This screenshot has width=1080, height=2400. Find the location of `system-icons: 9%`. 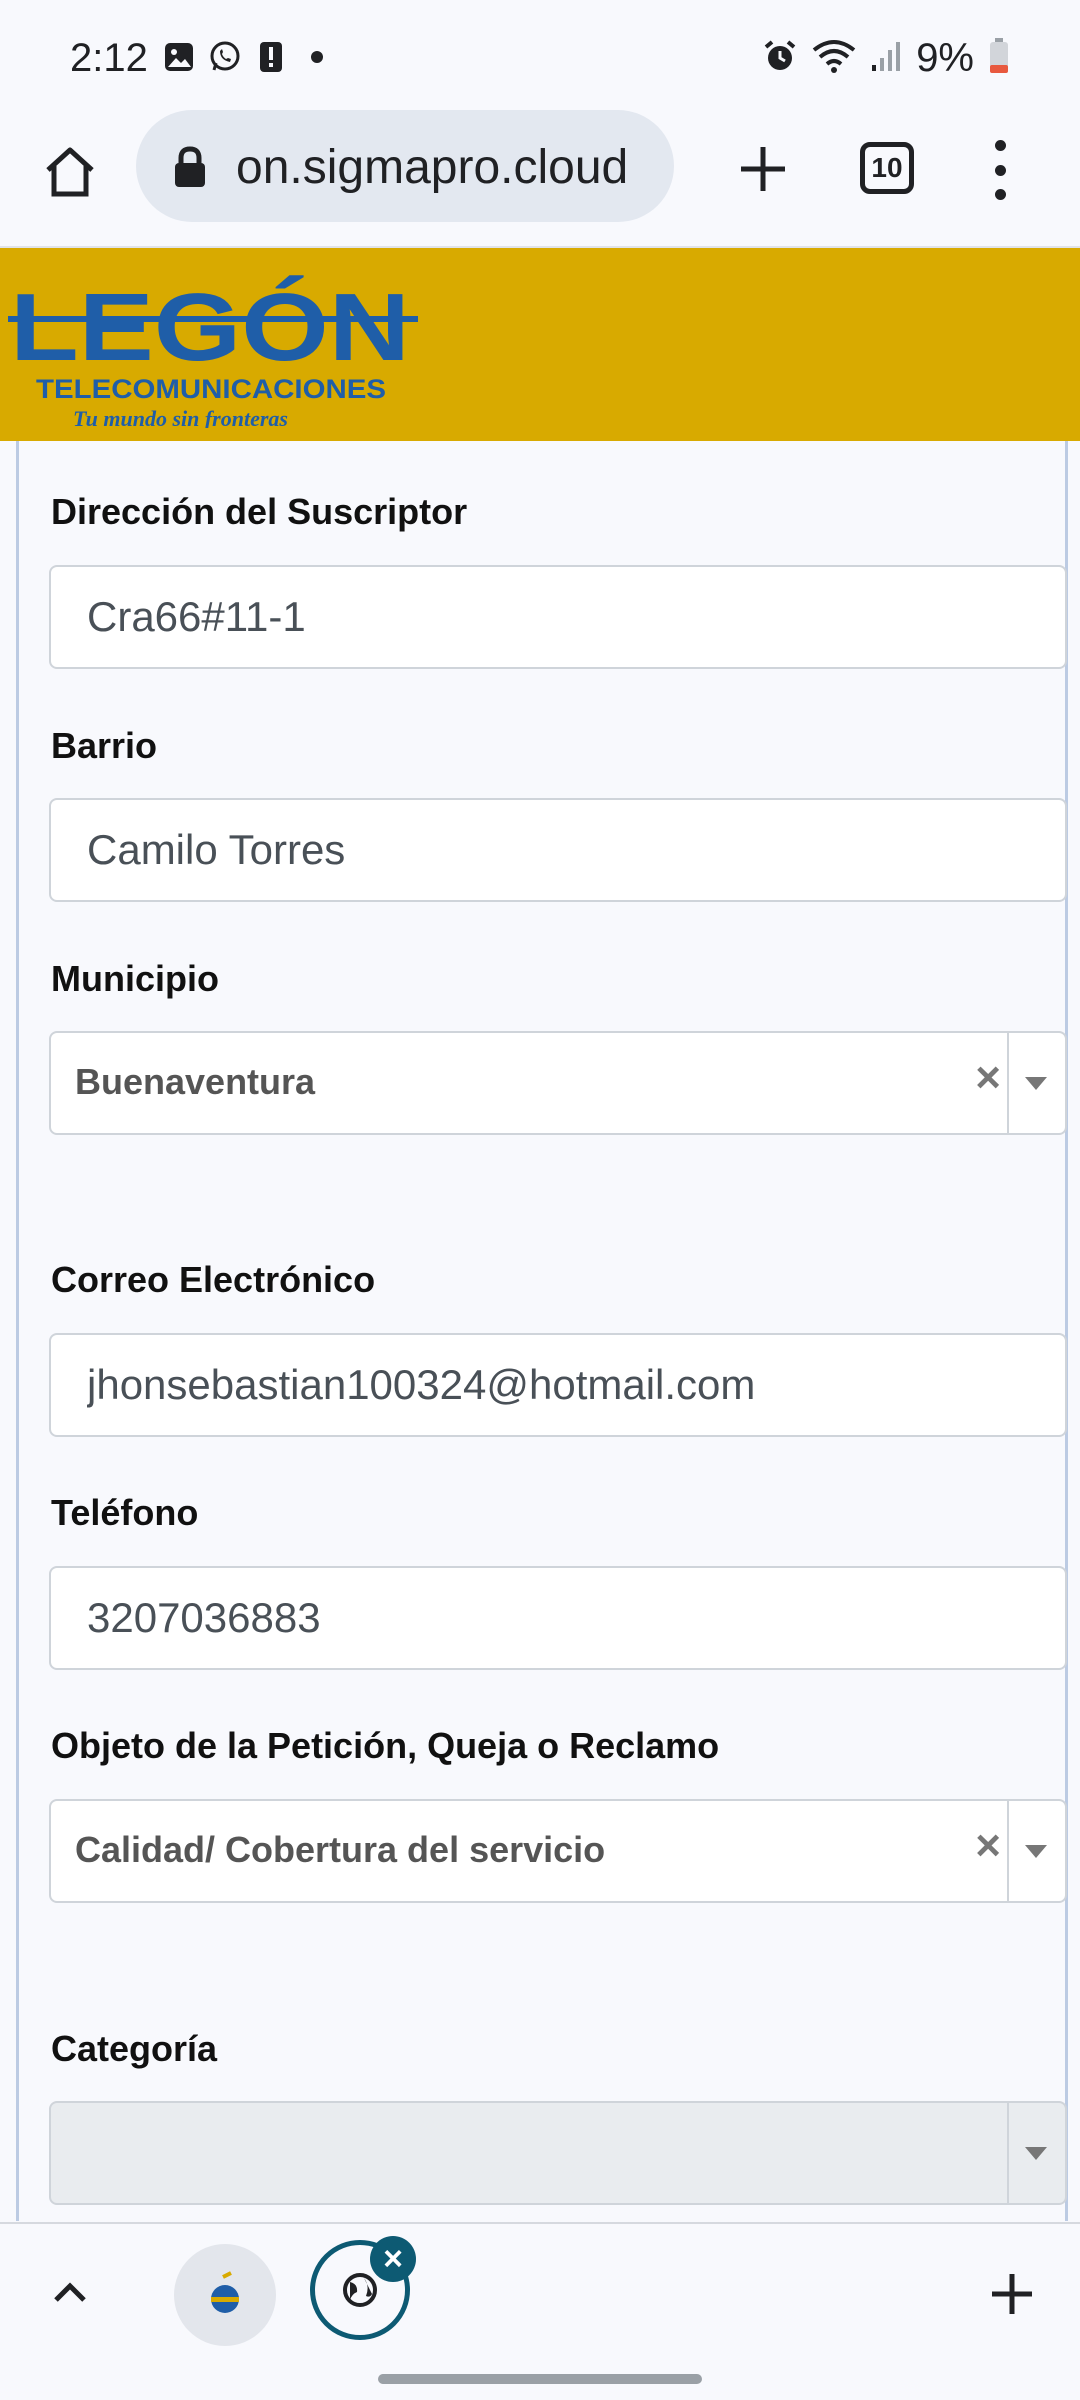

system-icons: 9% is located at coordinates (886, 58).